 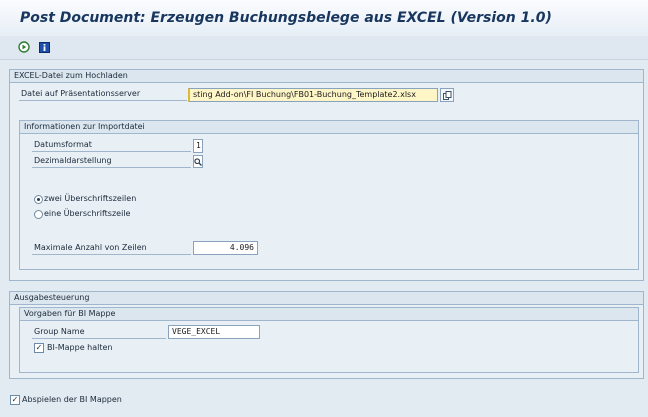 What do you see at coordinates (103, 94) in the screenshot?
I see `file-label: Datei auf Präsentationsserver` at bounding box center [103, 94].